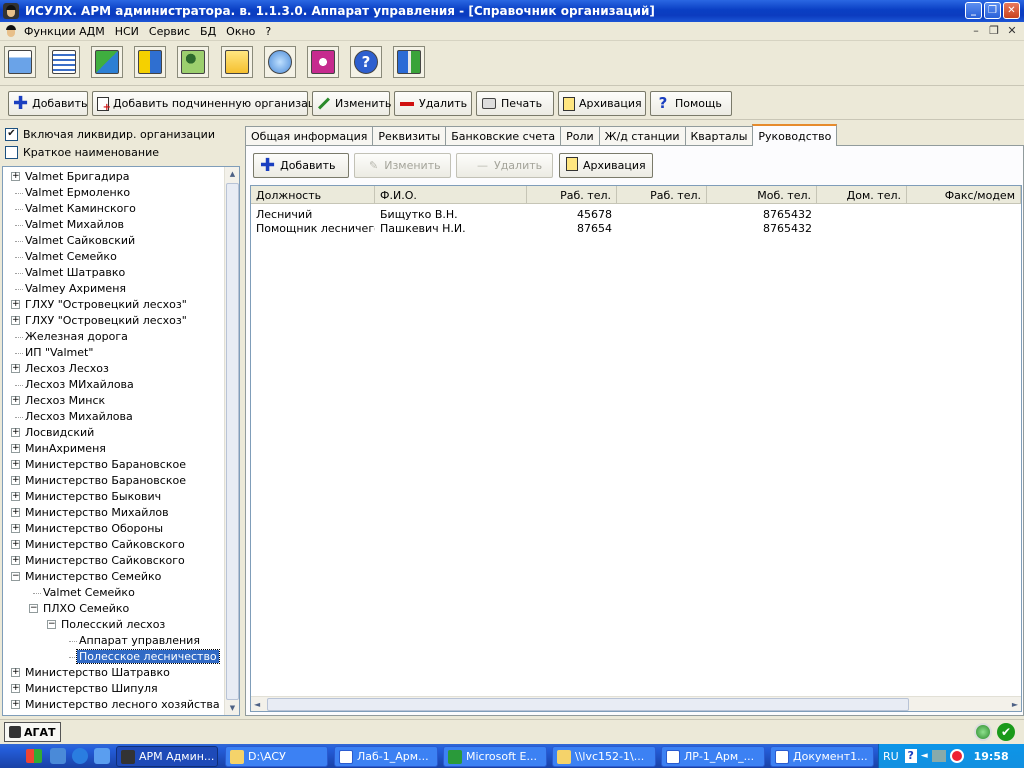 This screenshot has height=768, width=1024. Describe the element at coordinates (992, 10) in the screenshot. I see `restore-button: ❐` at that location.